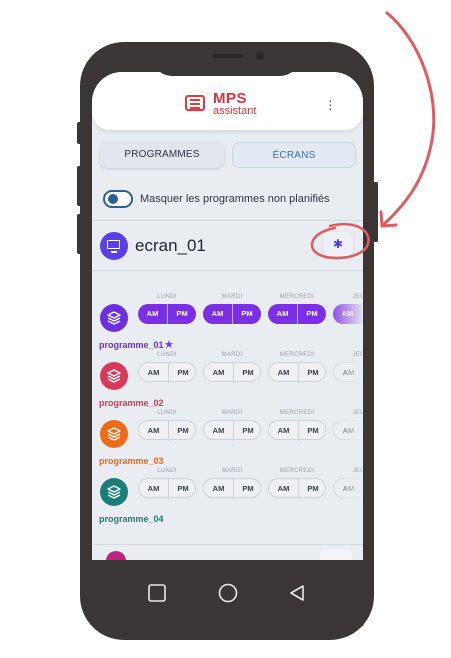  I want to click on annotation-arrow, so click(408, 119).